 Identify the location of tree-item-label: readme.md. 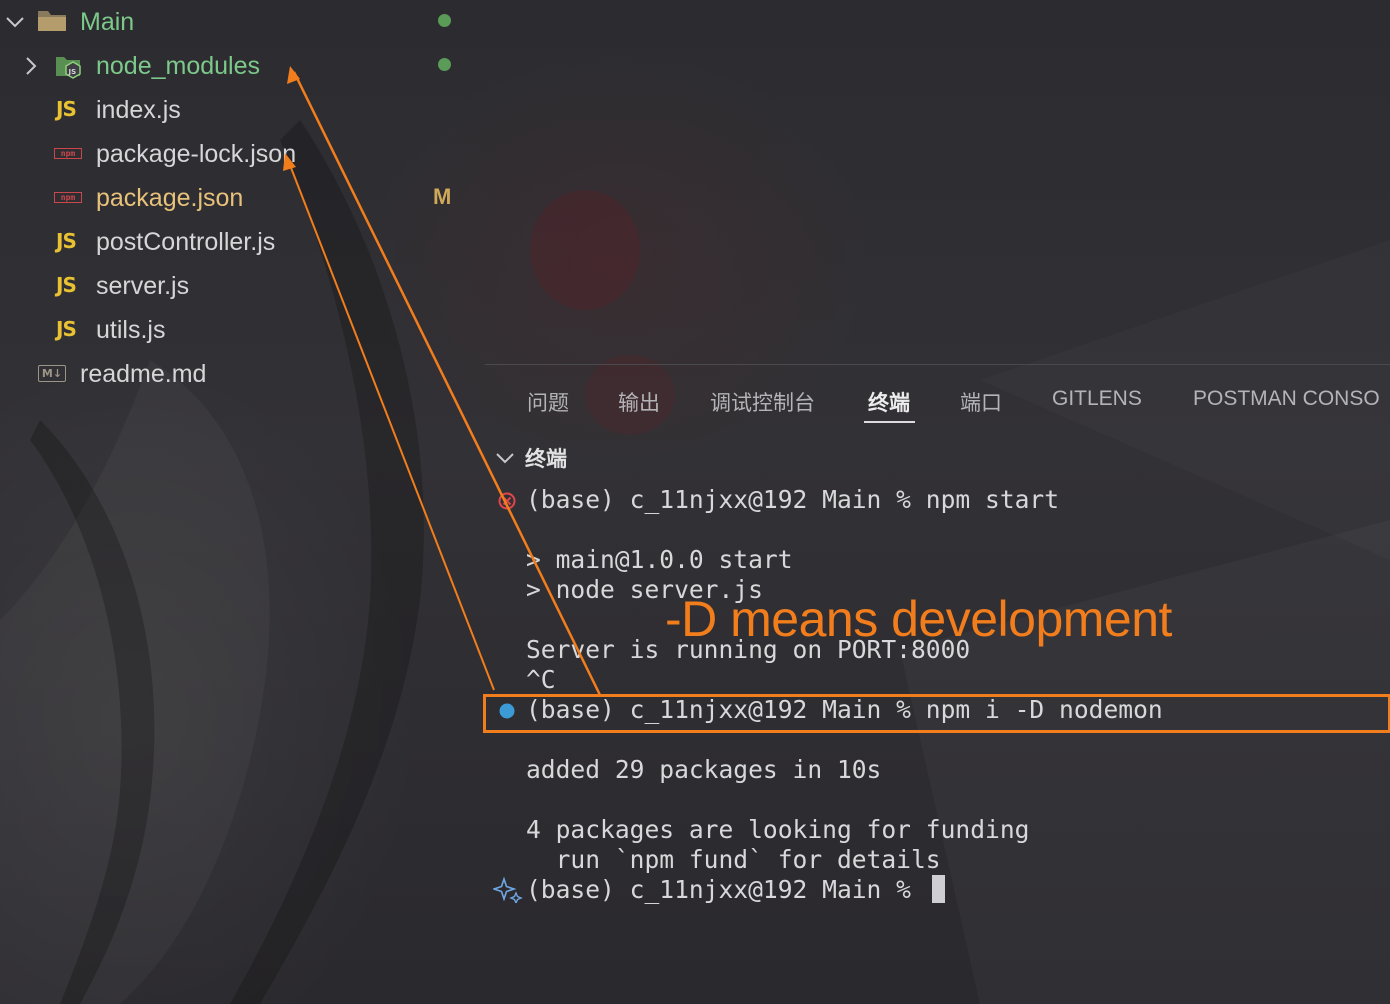
(143, 373).